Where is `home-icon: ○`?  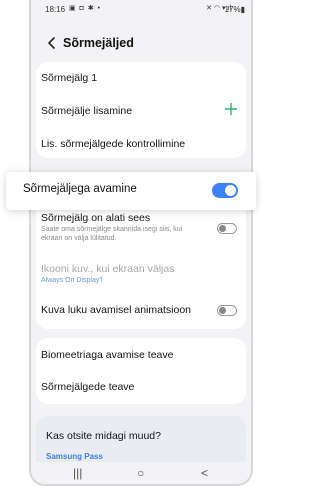
home-icon: ○ is located at coordinates (140, 473).